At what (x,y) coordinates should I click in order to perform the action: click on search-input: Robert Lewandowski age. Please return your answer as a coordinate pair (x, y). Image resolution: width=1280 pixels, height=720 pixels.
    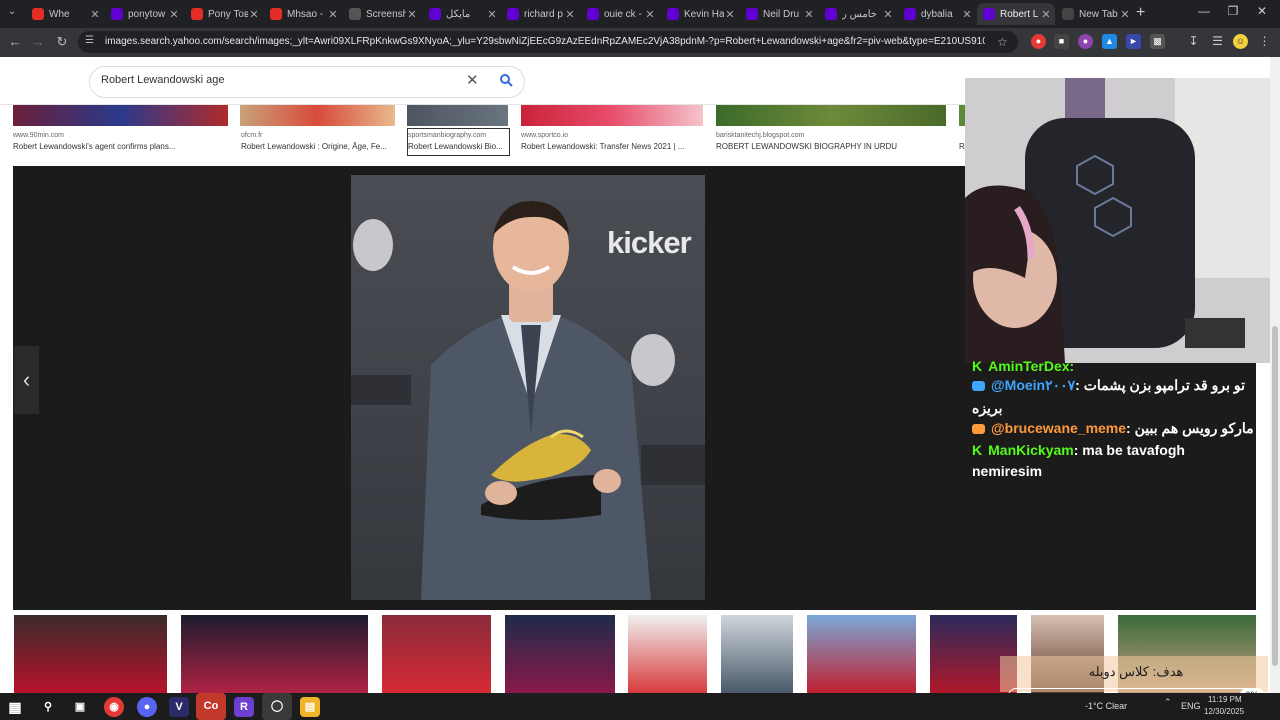
    Looking at the image, I should click on (163, 80).